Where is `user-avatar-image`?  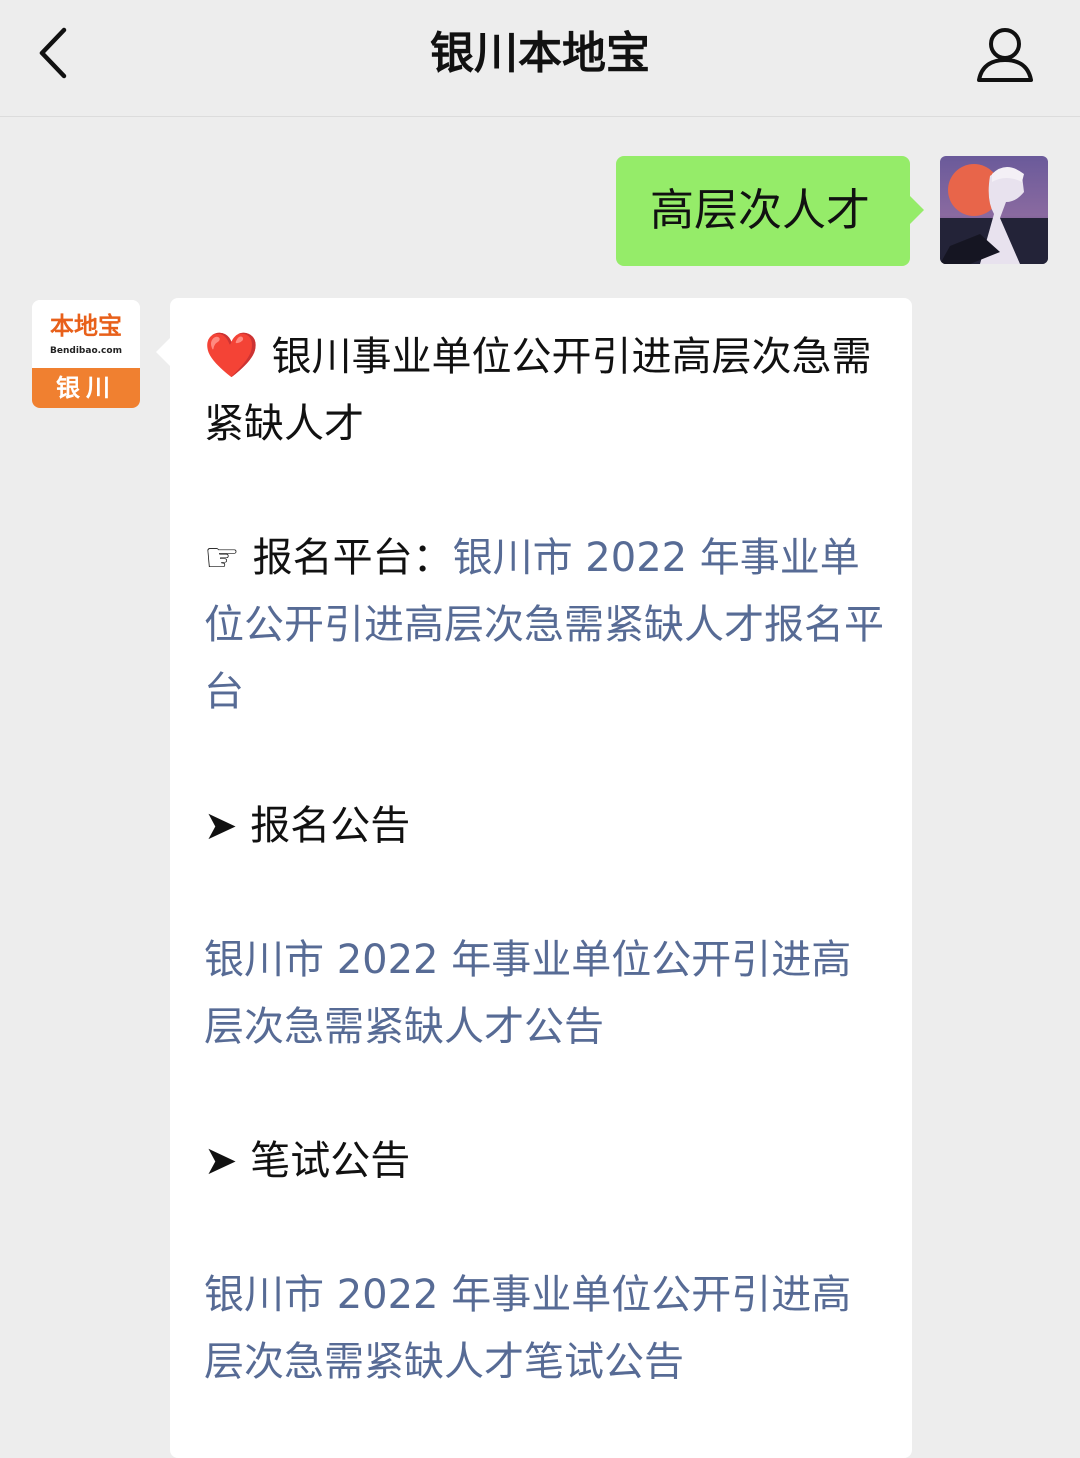
user-avatar-image is located at coordinates (994, 210).